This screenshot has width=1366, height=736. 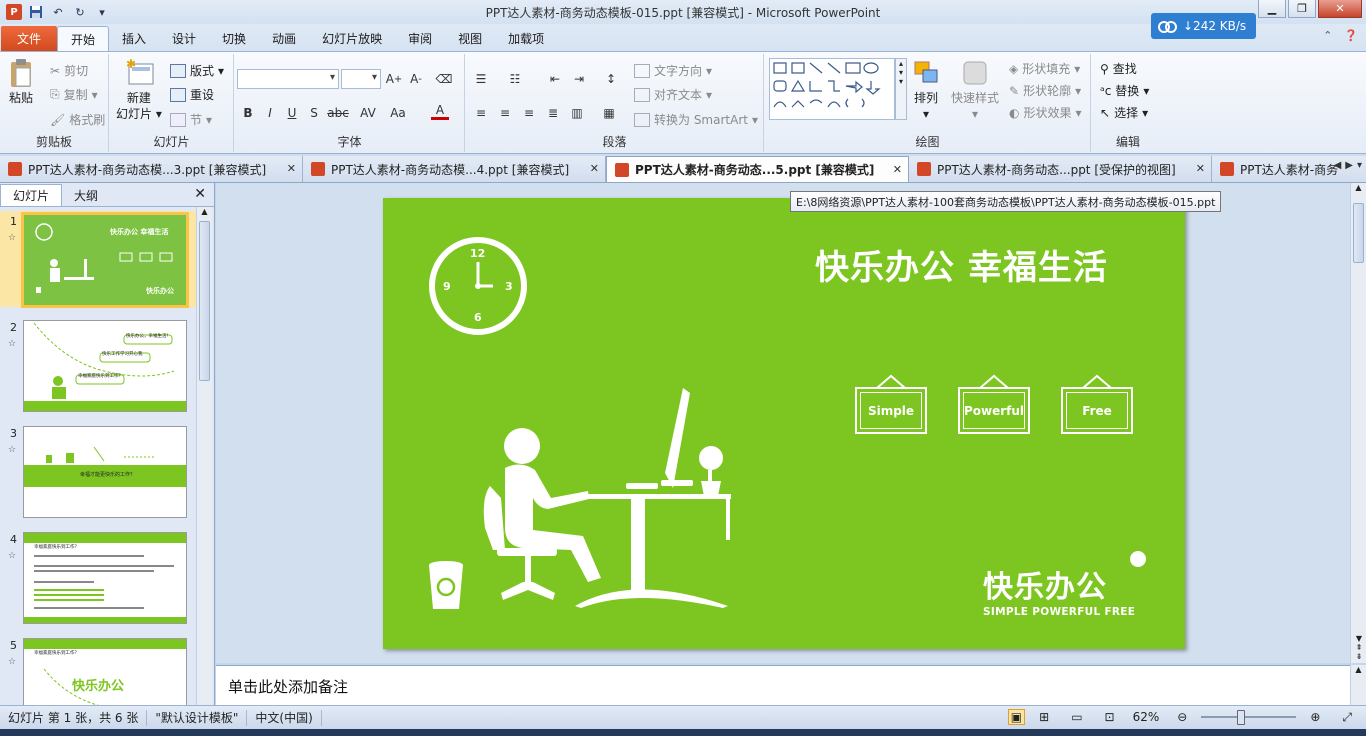 I want to click on italic-icon: I, so click(x=270, y=113).